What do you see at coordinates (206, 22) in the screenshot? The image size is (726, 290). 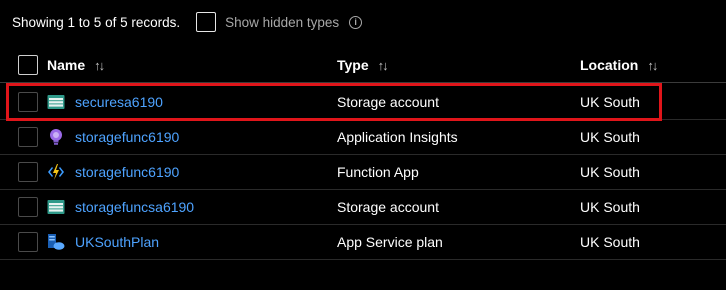 I see `show-hidden-types-checkbox` at bounding box center [206, 22].